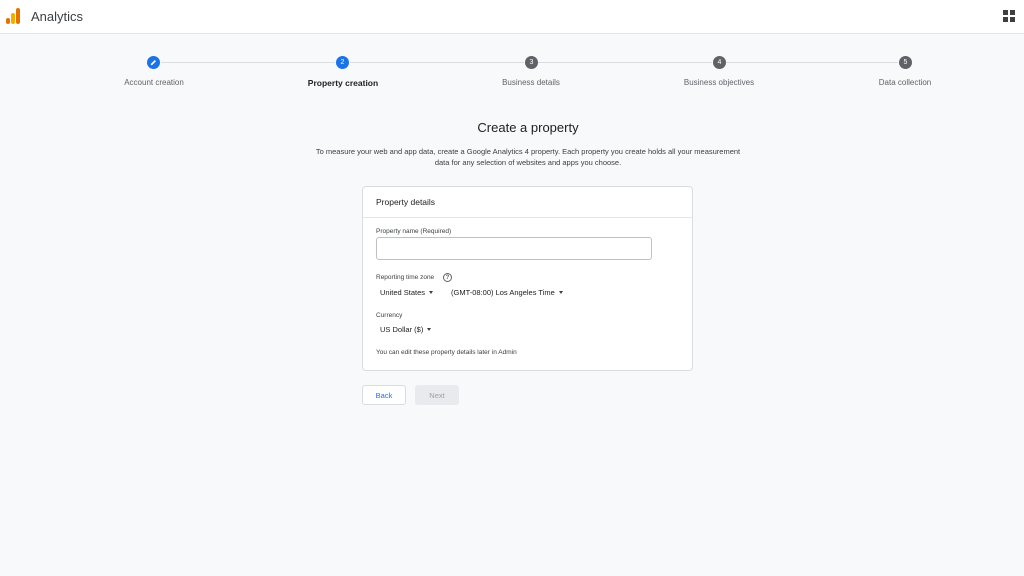 The image size is (1024, 576). I want to click on step-business-objectives-label: Business objectives, so click(719, 82).